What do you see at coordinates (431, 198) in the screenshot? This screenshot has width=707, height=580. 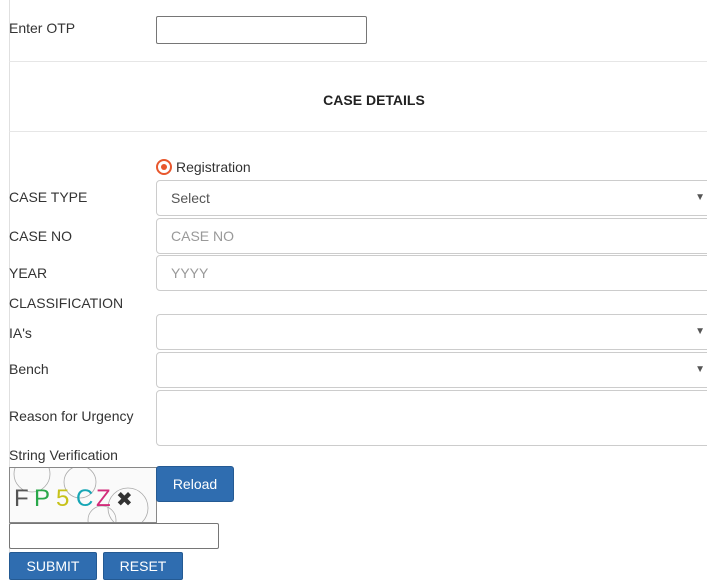 I see `case-type-select: Select ▼` at bounding box center [431, 198].